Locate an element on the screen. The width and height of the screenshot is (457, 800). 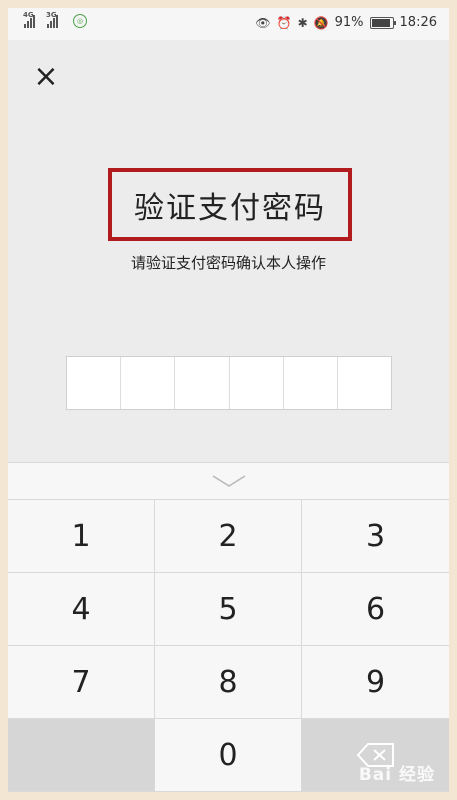
signal-3g-label: 3G is located at coordinates (51, 15).